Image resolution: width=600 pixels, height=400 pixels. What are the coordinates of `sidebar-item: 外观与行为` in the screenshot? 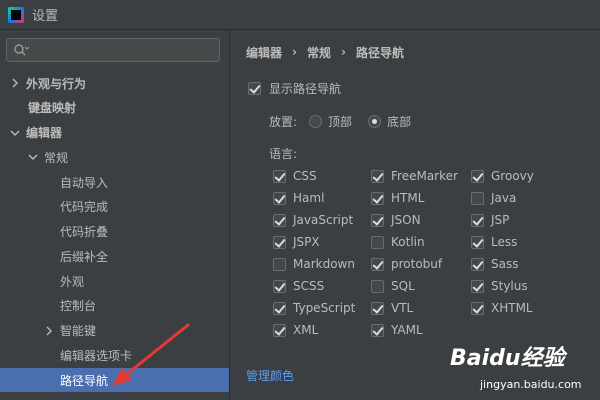 It's located at (114, 83).